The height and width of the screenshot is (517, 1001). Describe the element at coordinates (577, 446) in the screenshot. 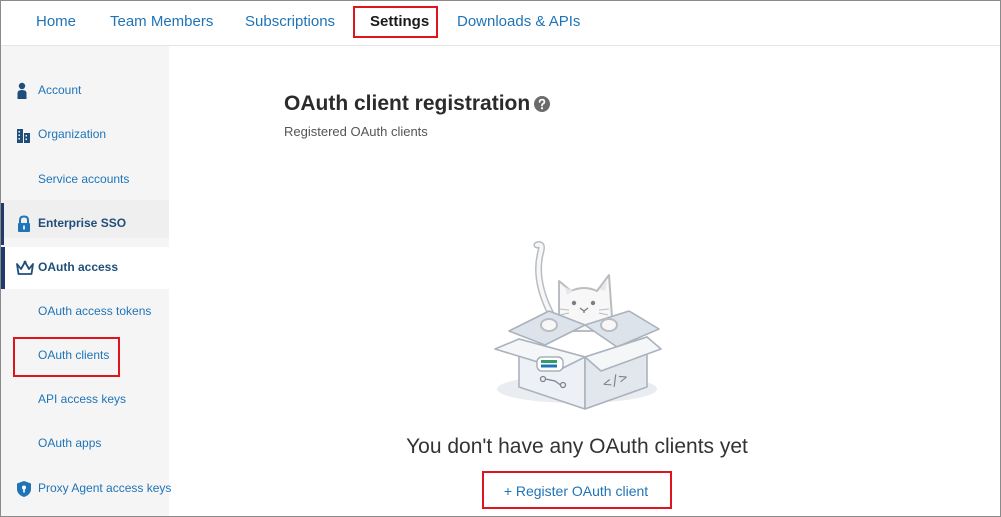

I see `empty-state-text: You don't have any OAuth clients yet` at that location.